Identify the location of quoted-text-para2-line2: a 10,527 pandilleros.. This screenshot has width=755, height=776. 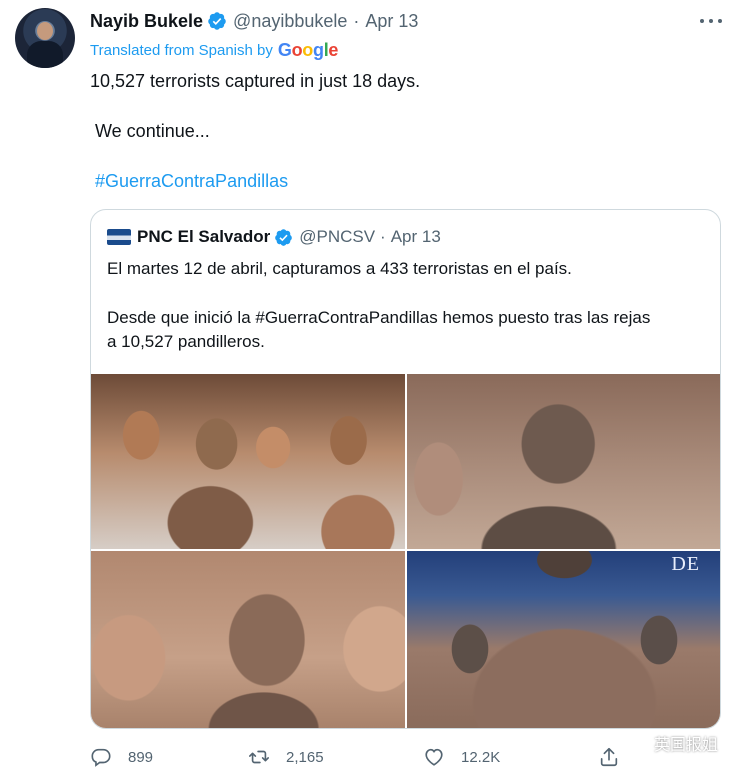
(186, 341).